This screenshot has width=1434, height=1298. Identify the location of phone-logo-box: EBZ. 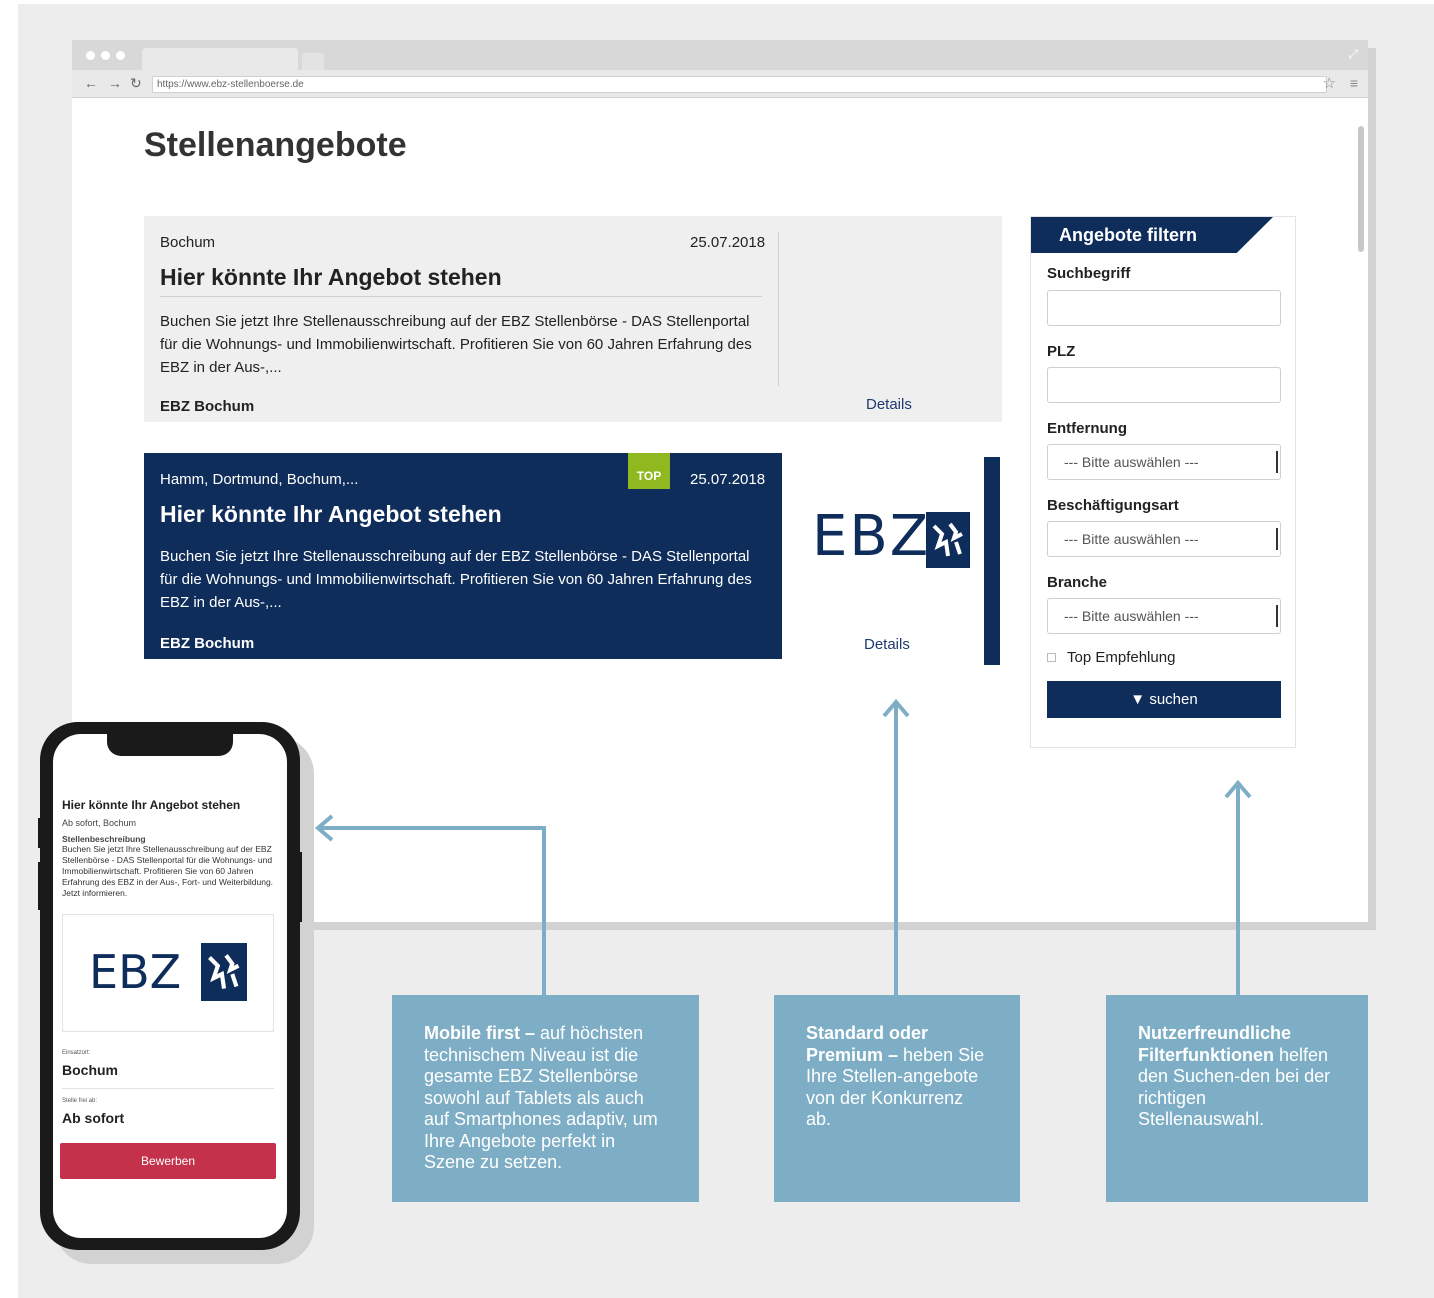
(168, 973).